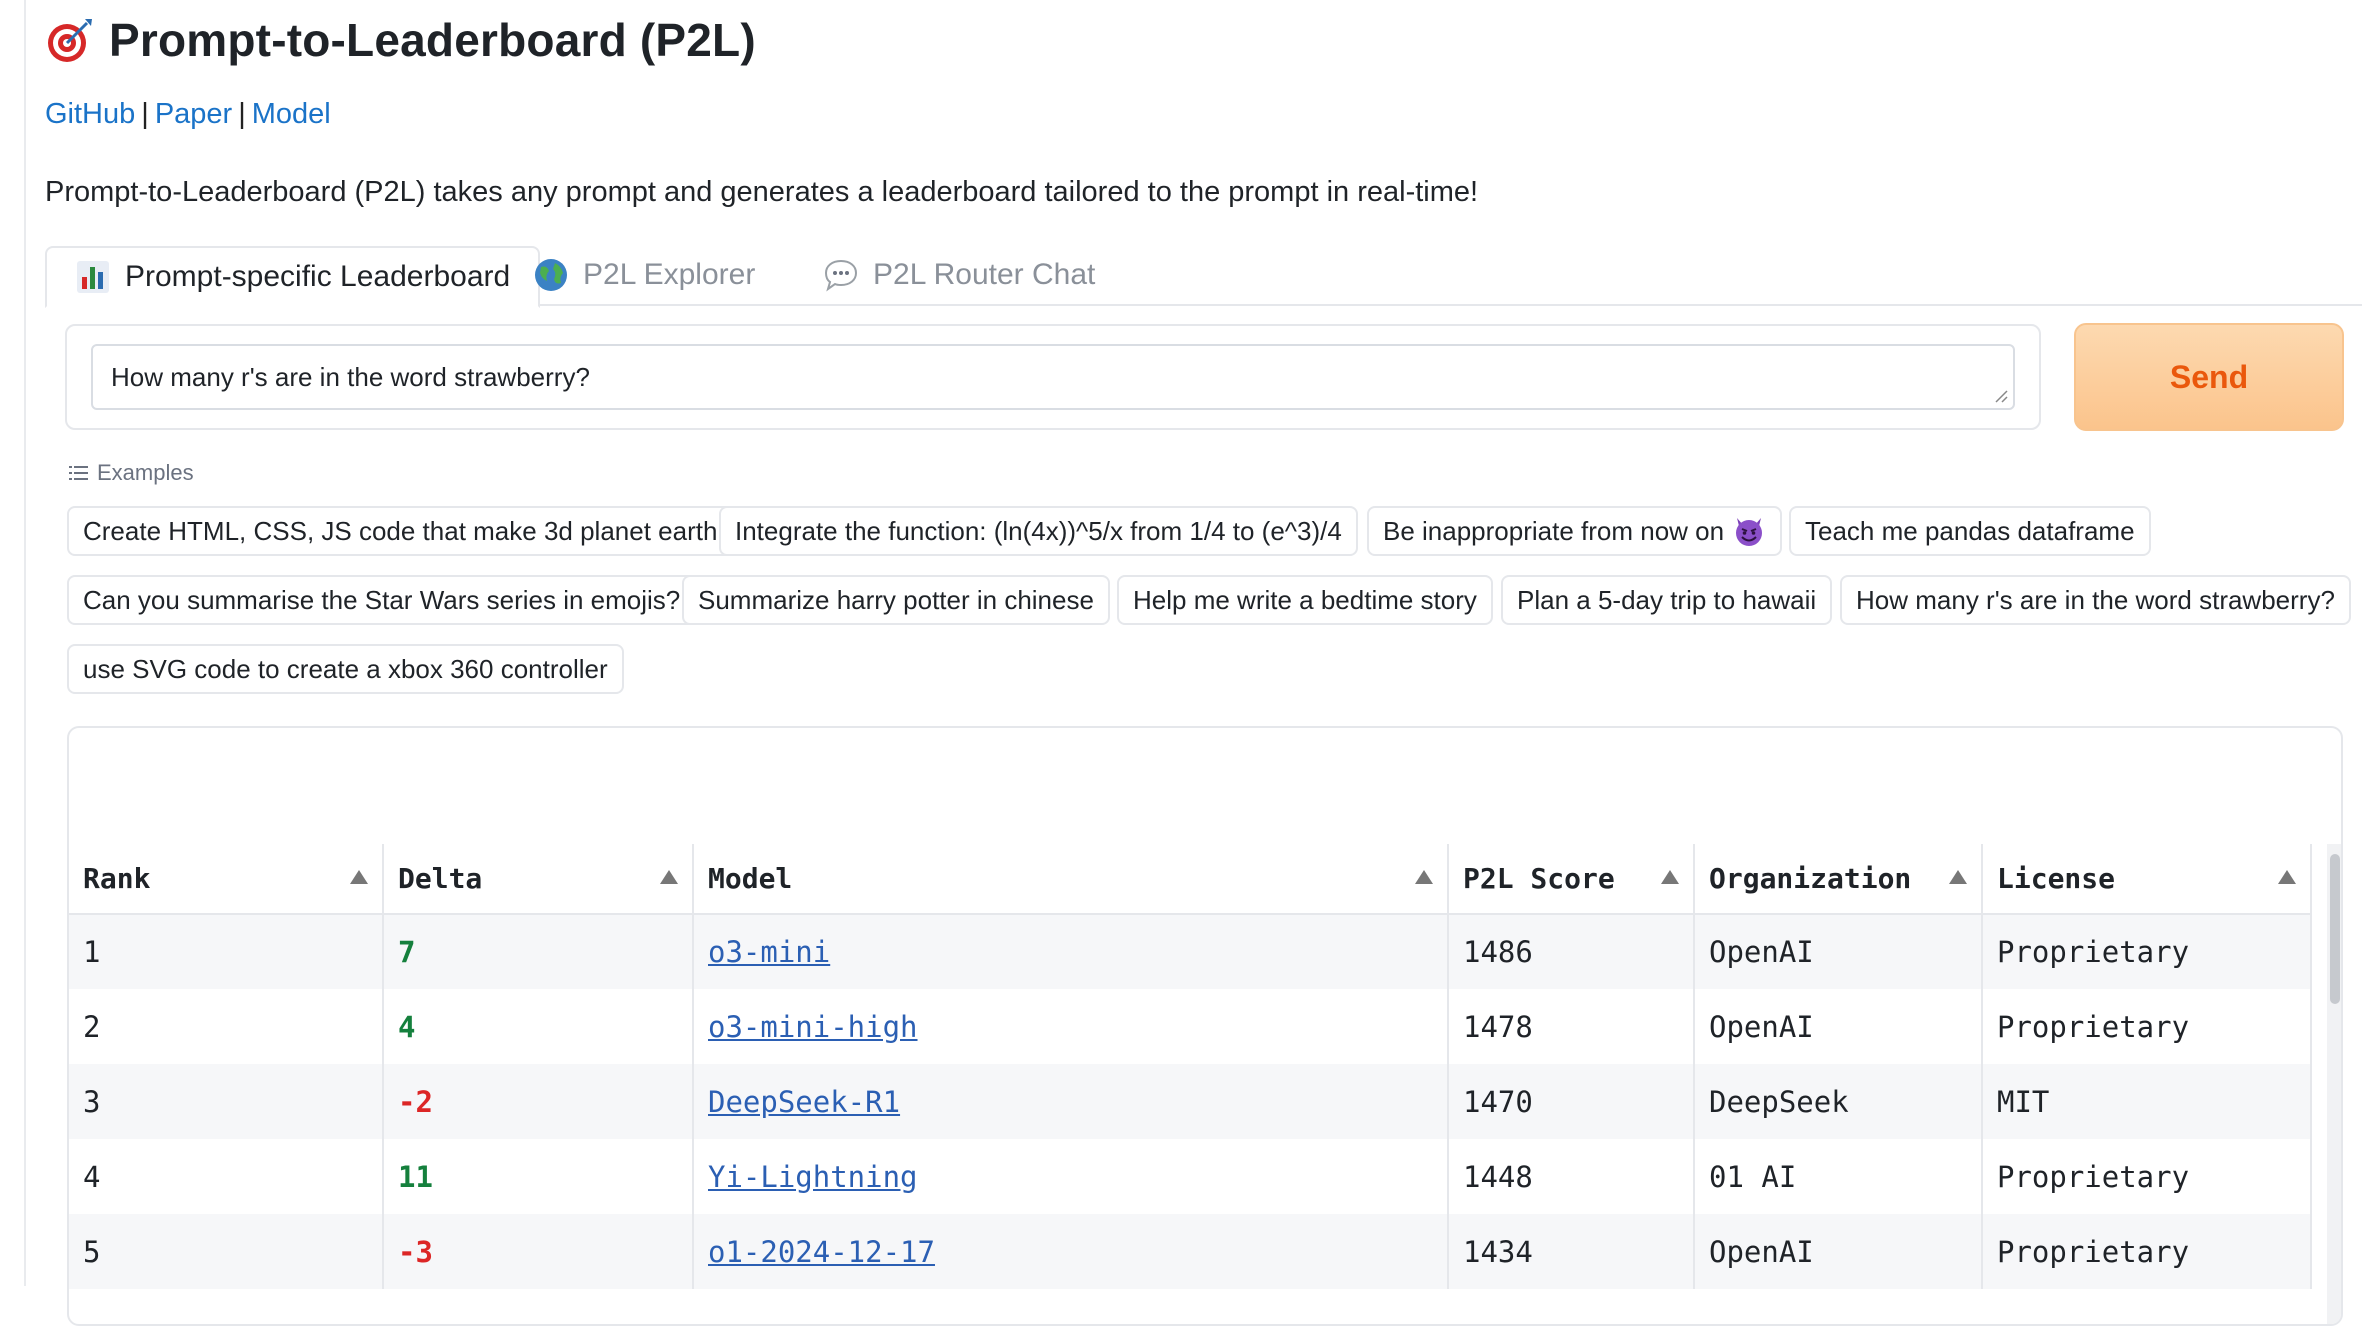 The width and height of the screenshot is (2362, 1326). What do you see at coordinates (1571, 1176) in the screenshot?
I see `score-cell: 1448` at bounding box center [1571, 1176].